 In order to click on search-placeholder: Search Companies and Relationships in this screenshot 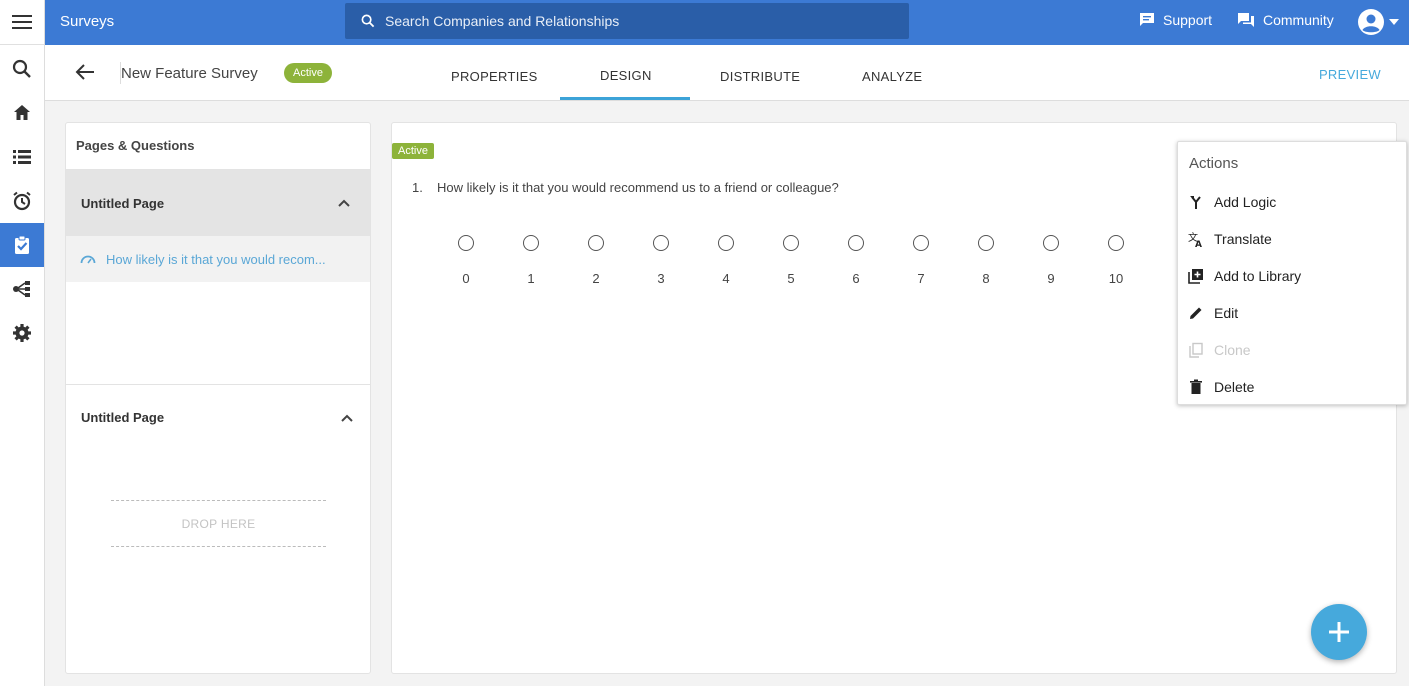, I will do `click(502, 21)`.